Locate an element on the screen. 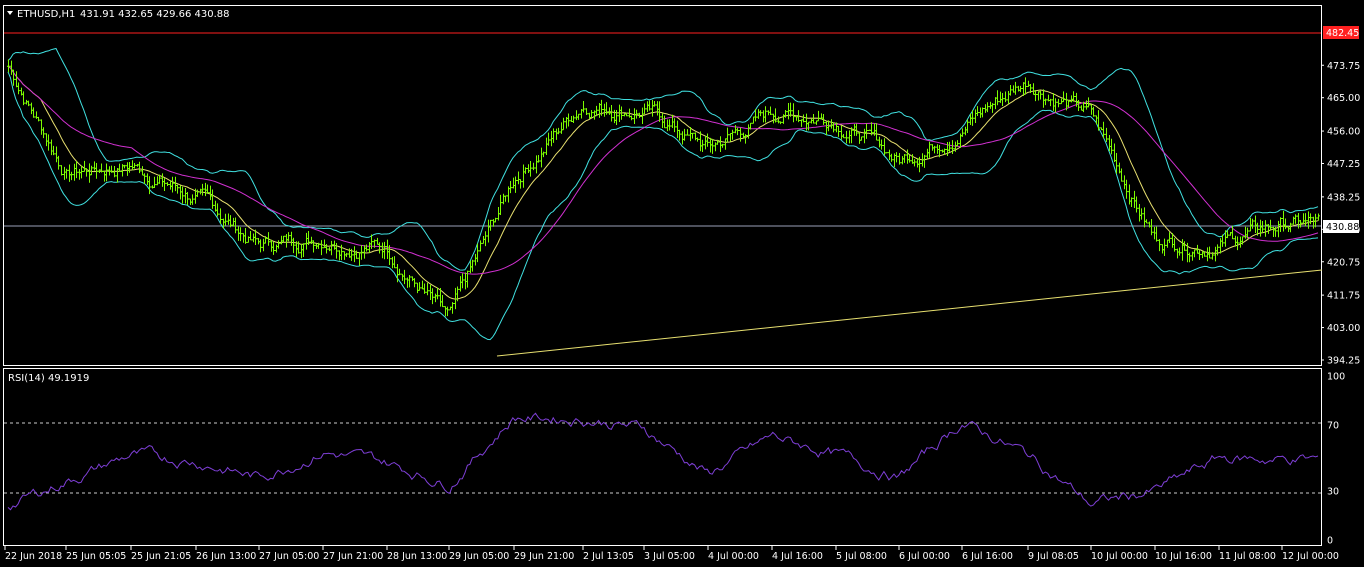  ohlc-values: 431.91 432.65 429.66 430.88 is located at coordinates (155, 14).